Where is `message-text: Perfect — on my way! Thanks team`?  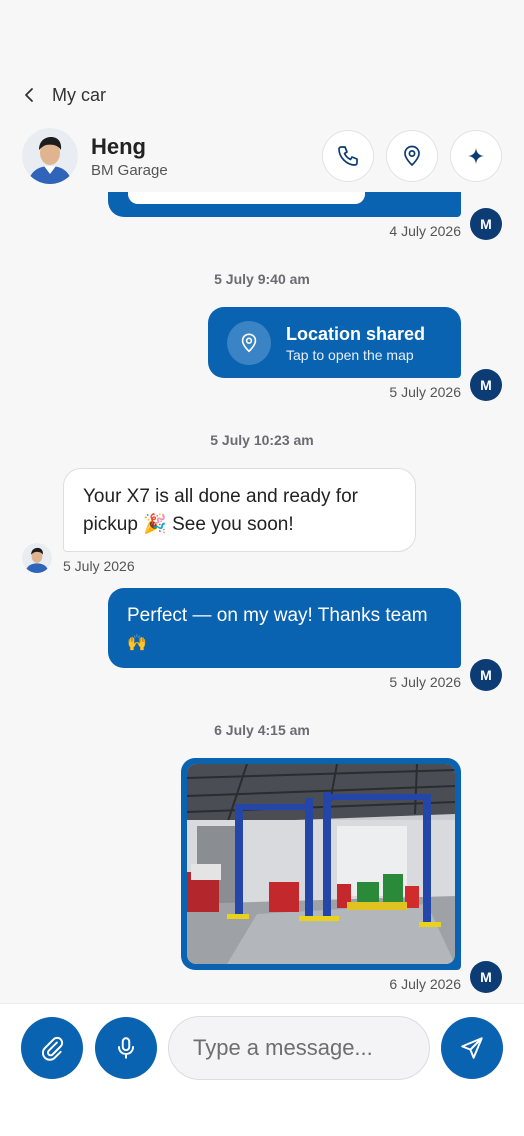 message-text: Perfect — on my way! Thanks team is located at coordinates (277, 615).